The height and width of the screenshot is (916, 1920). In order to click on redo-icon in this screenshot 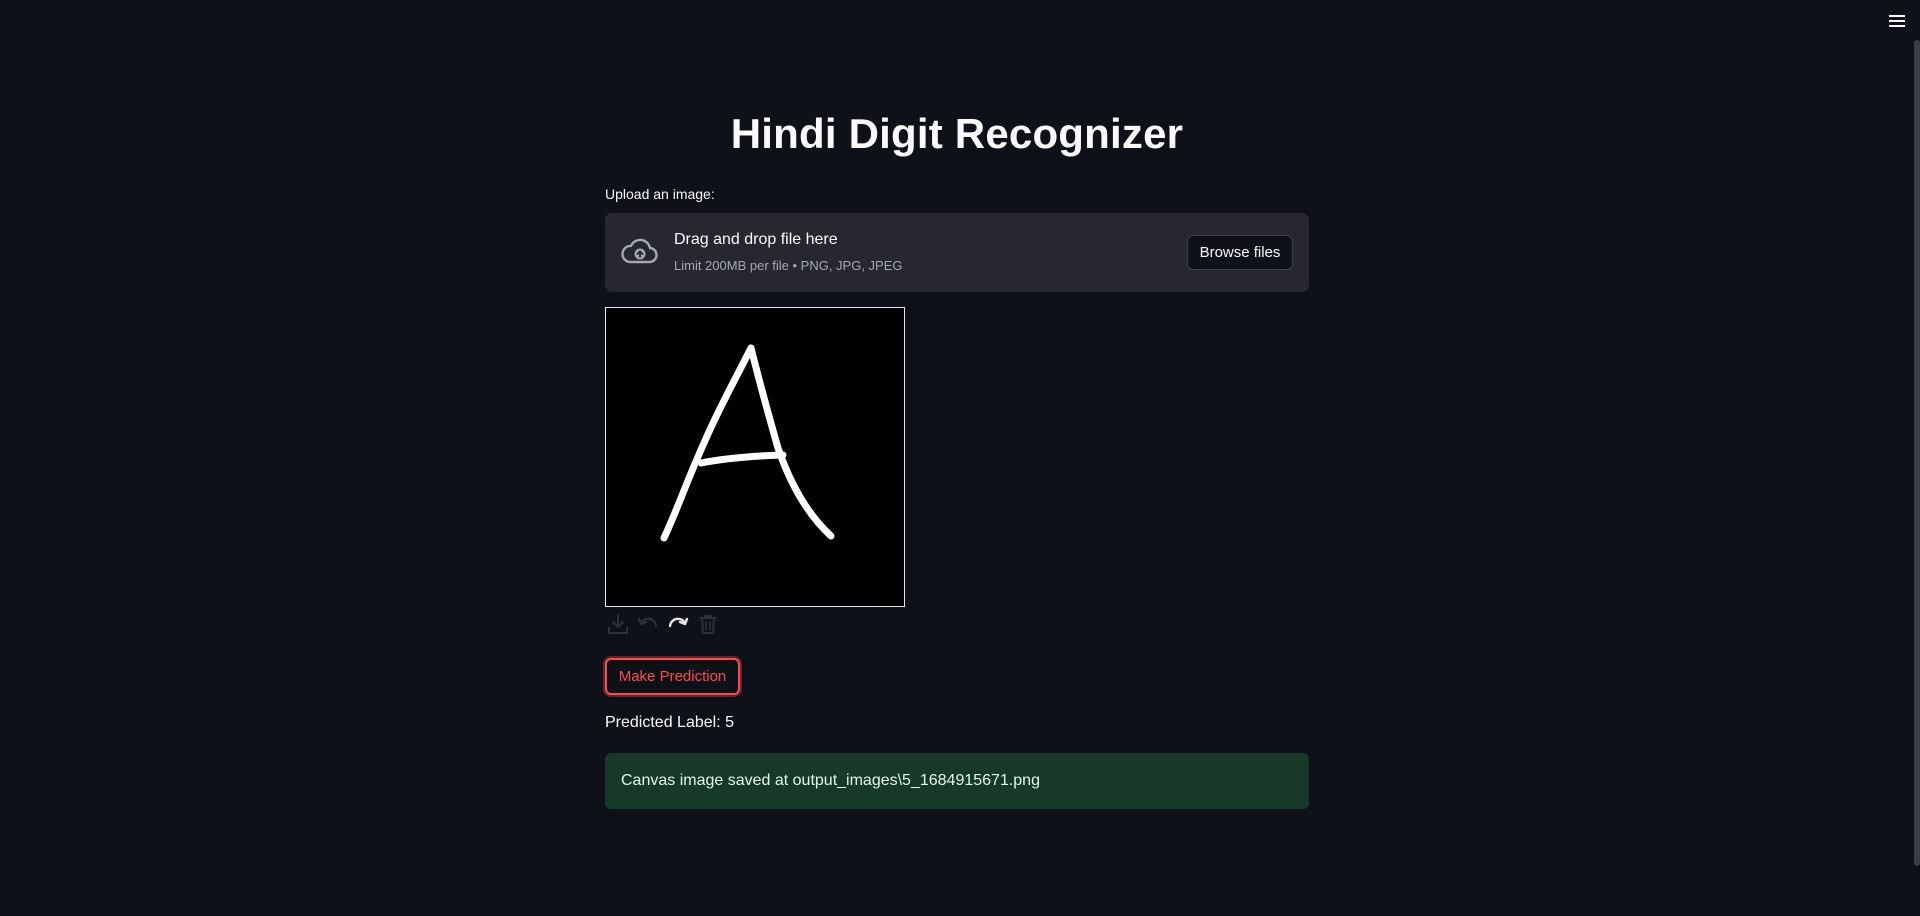, I will do `click(678, 624)`.